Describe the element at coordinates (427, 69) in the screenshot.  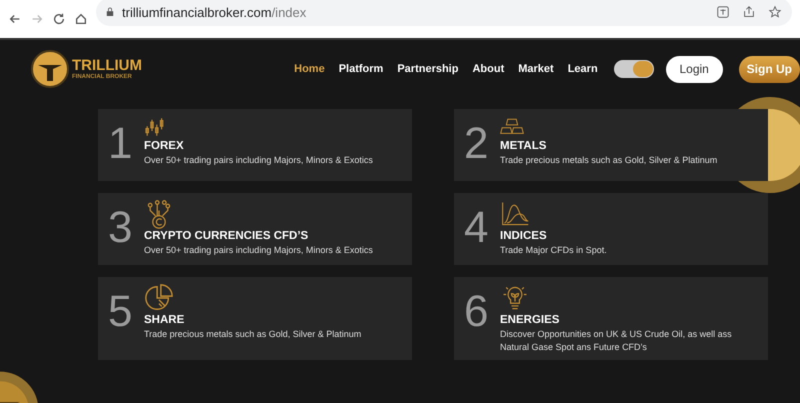
I see `nav-link: Partnership` at that location.